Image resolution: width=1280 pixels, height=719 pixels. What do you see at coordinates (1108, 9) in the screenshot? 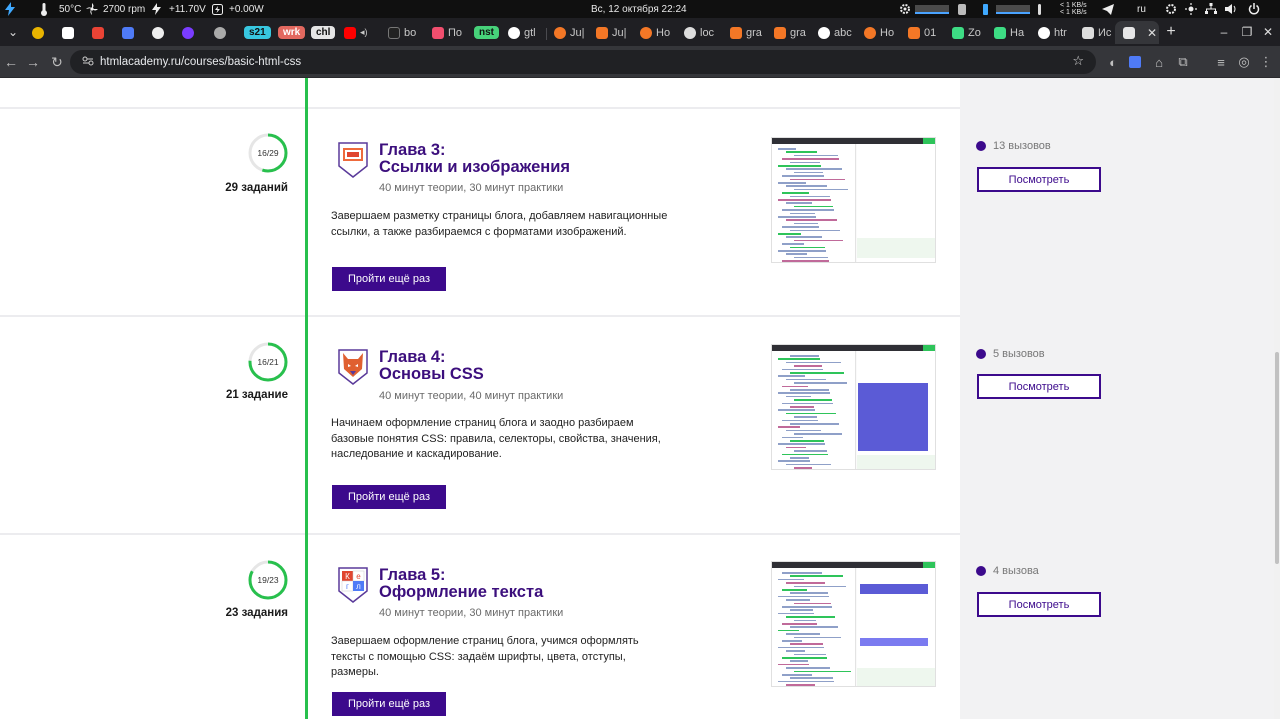
I see `telegram-tray-icon` at bounding box center [1108, 9].